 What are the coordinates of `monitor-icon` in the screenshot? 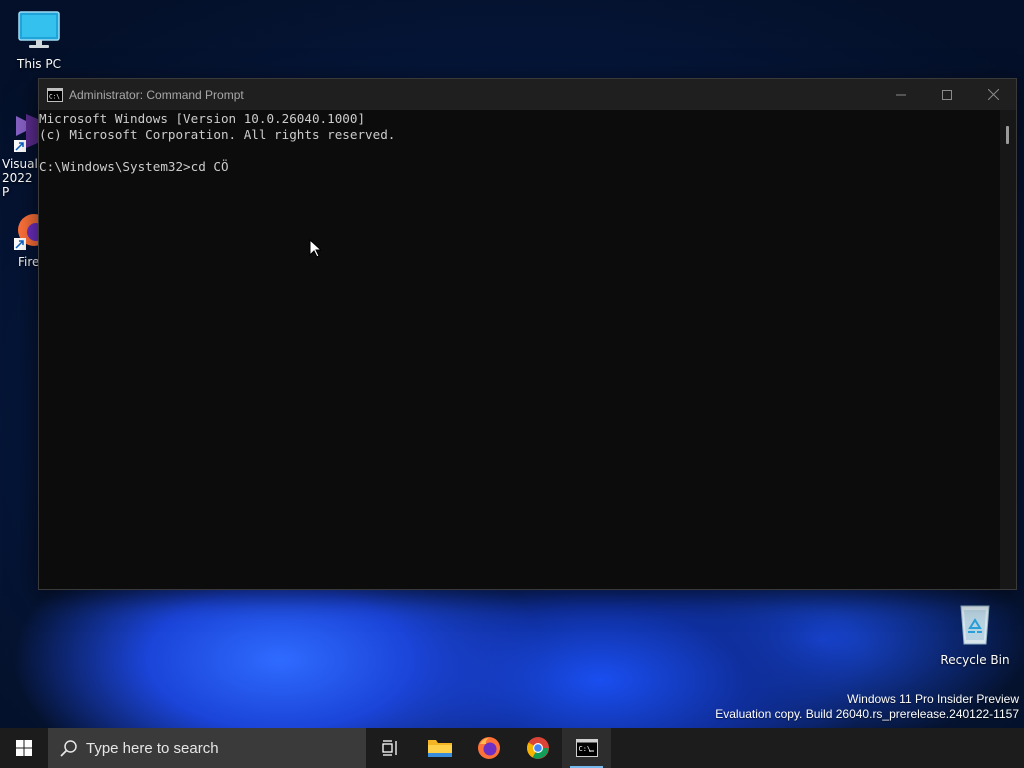 It's located at (39, 29).